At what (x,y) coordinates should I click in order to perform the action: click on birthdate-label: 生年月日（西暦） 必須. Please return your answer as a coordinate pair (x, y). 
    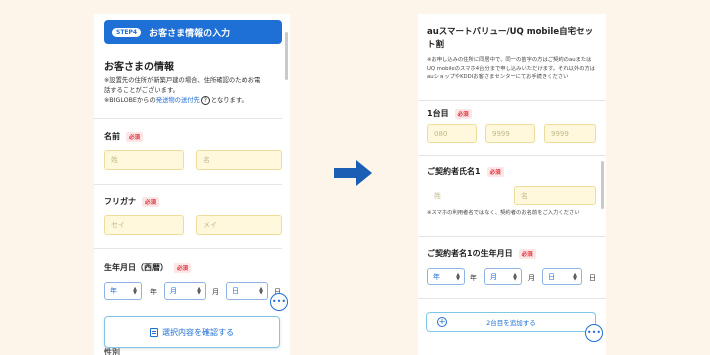
    Looking at the image, I should click on (148, 267).